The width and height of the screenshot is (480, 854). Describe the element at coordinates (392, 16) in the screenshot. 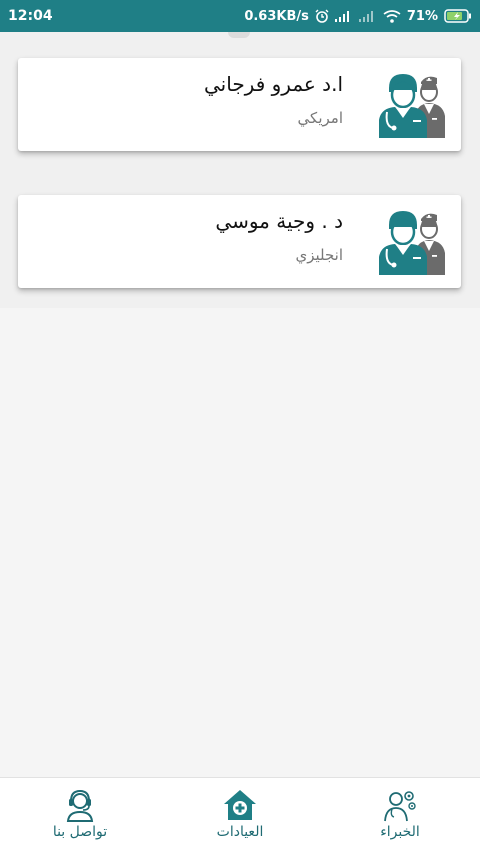

I see `wifi-icon` at that location.